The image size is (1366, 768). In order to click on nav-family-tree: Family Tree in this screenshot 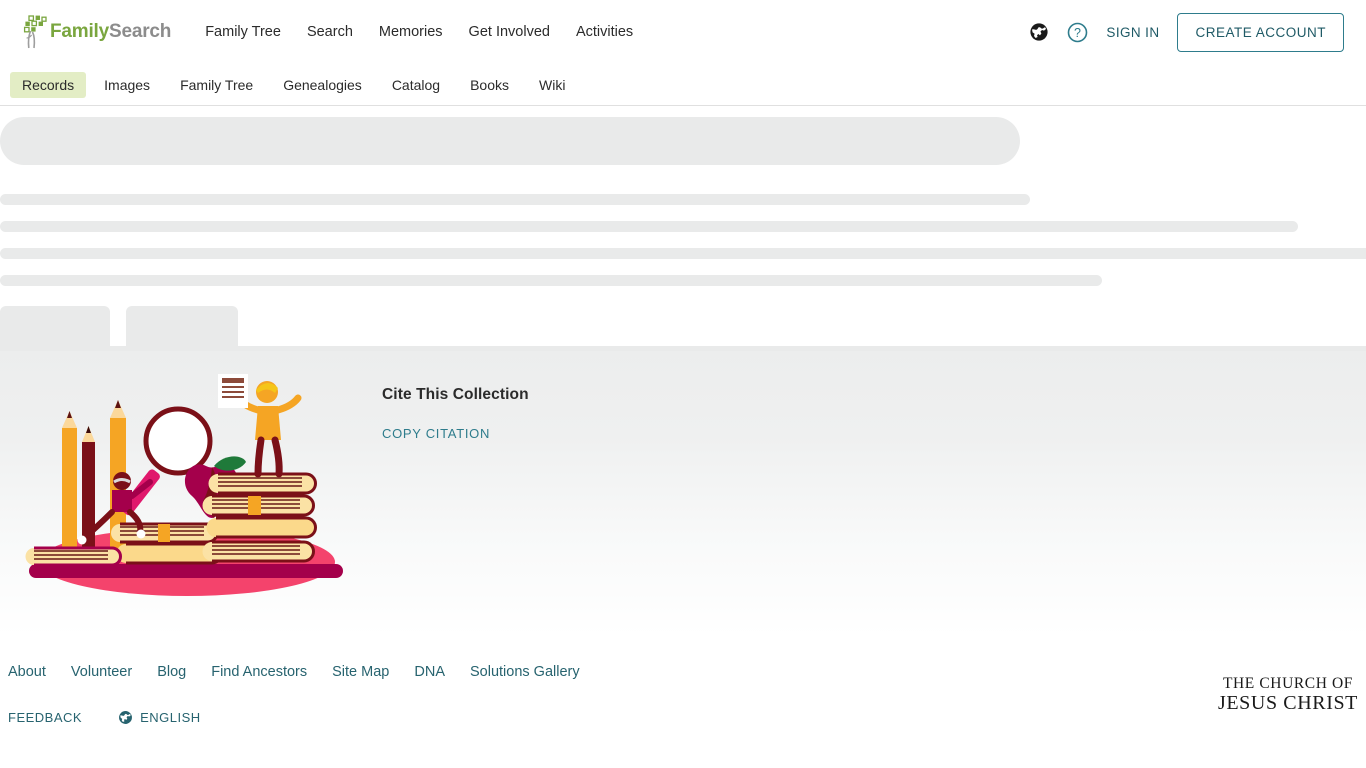, I will do `click(243, 32)`.